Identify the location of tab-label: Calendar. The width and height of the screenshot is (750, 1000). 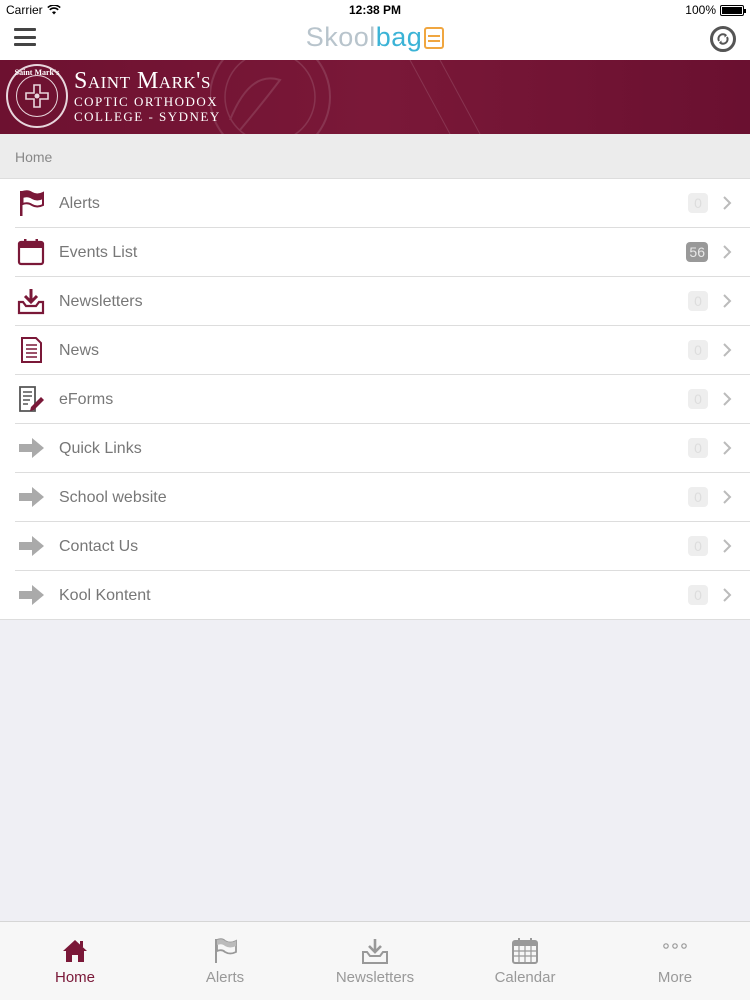
(525, 977).